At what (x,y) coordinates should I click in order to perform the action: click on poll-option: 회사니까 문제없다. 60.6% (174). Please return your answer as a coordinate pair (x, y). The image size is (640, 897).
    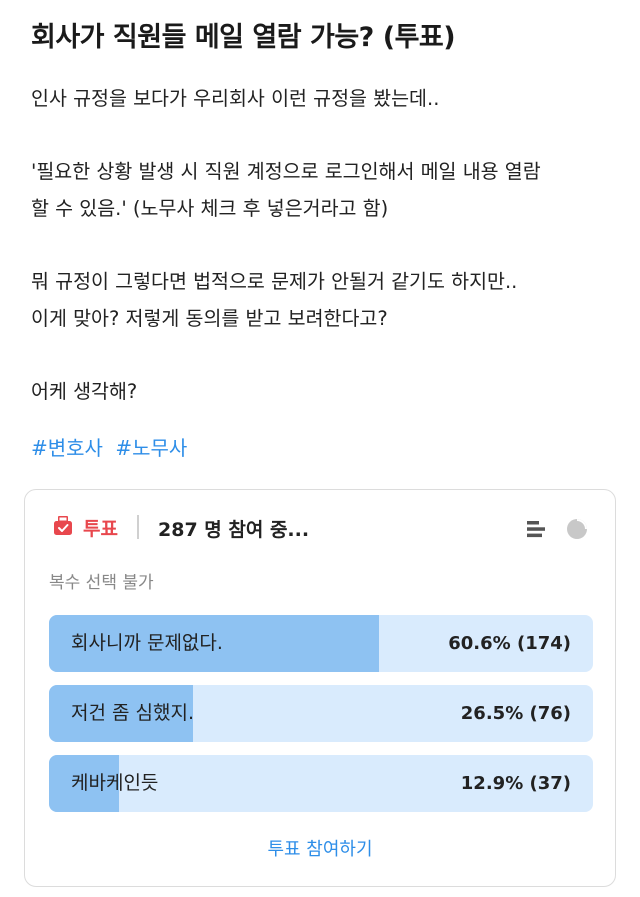
    Looking at the image, I should click on (321, 643).